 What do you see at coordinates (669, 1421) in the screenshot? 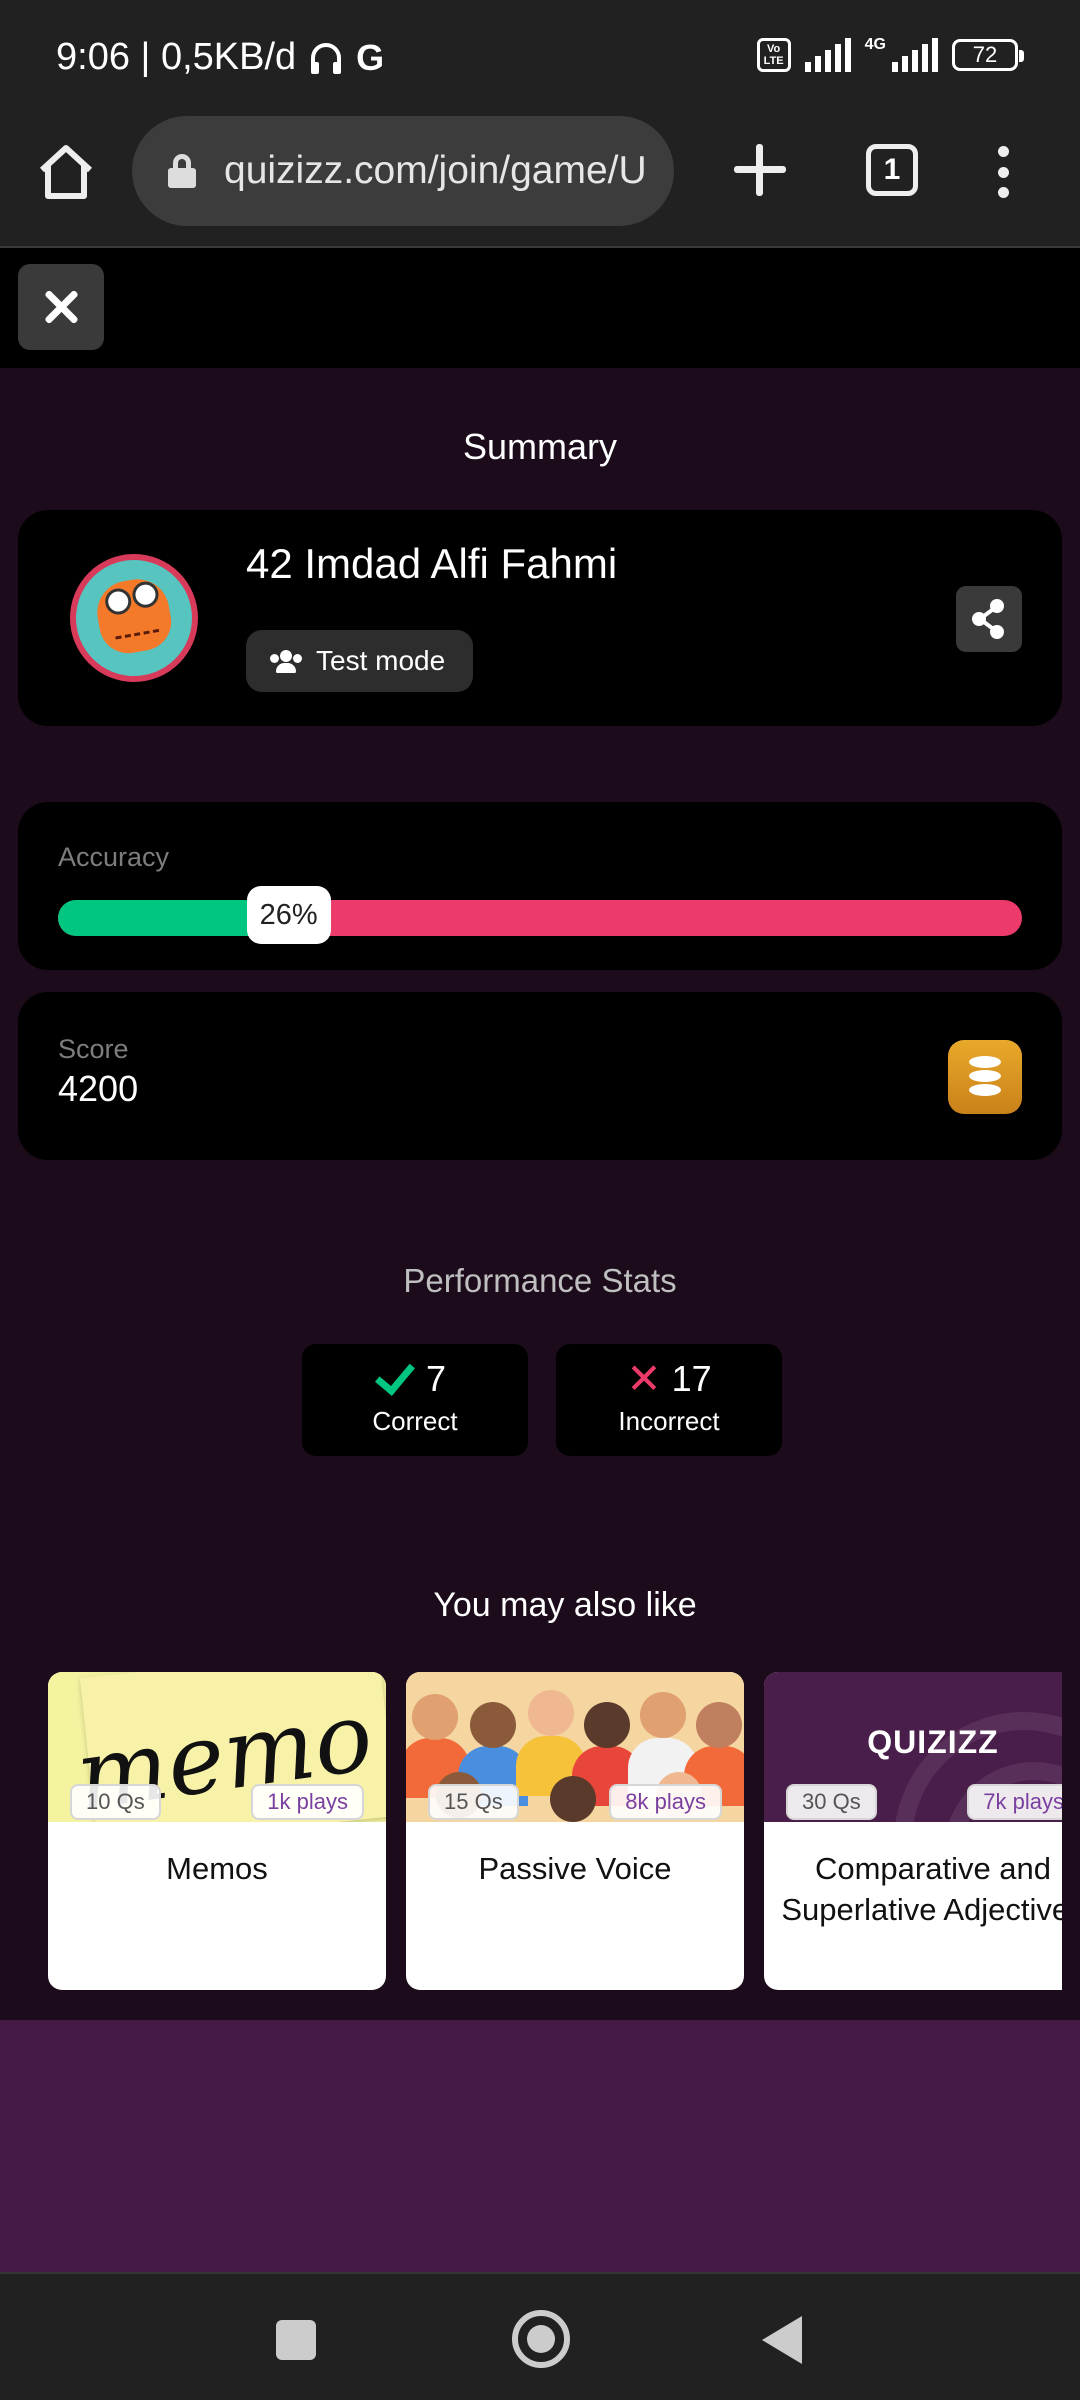
I see `incorrect-label: Incorrect` at bounding box center [669, 1421].